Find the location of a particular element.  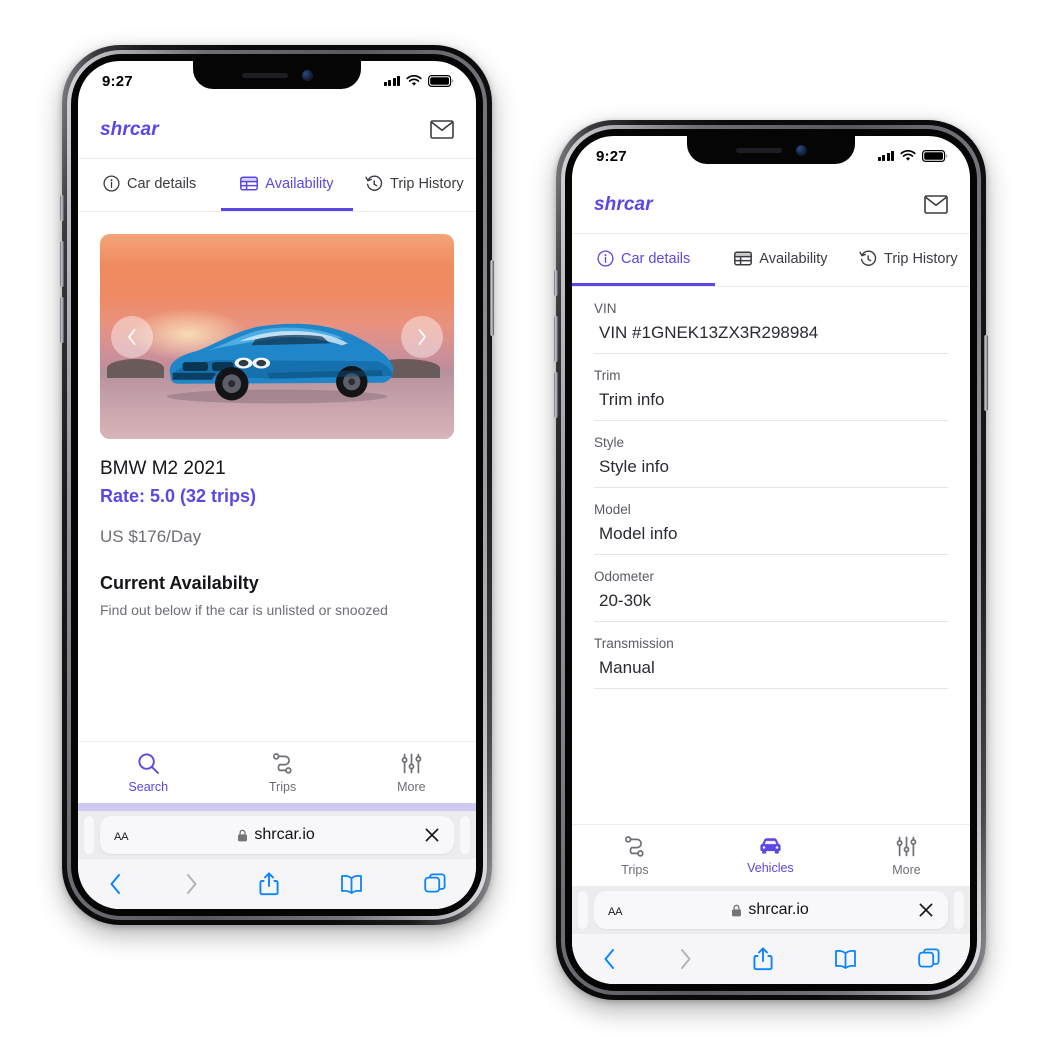

status-time: 9:27 is located at coordinates (611, 156).